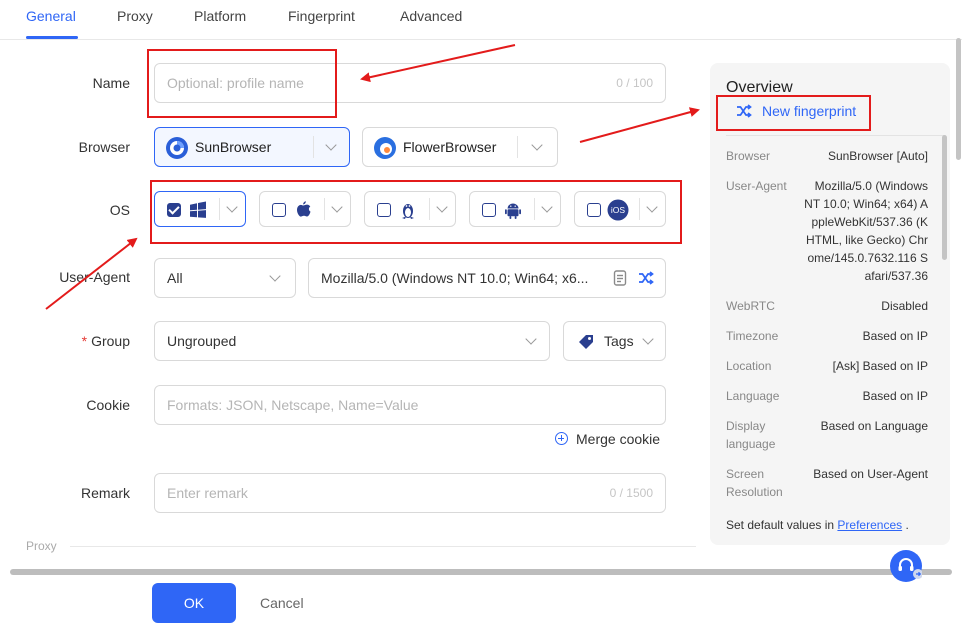 Image resolution: width=974 pixels, height=634 pixels. I want to click on overview-key: WebRTC, so click(750, 306).